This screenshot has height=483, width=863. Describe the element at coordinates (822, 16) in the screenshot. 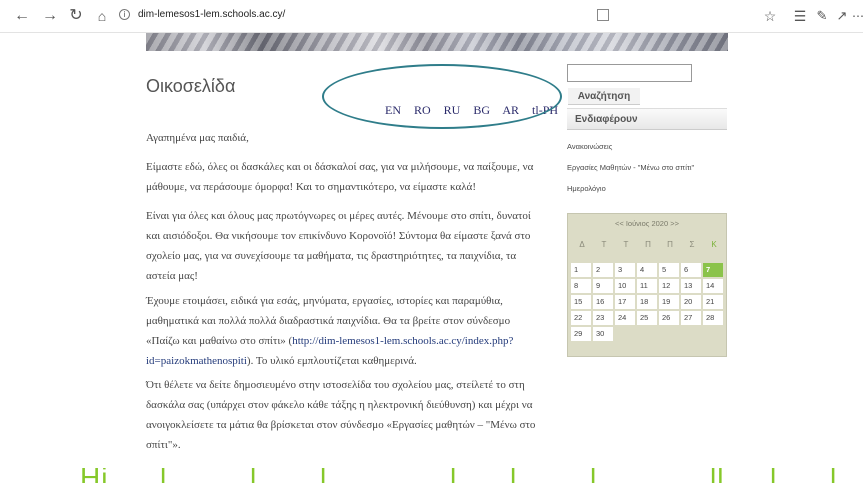

I see `pen-icon: ✎` at that location.